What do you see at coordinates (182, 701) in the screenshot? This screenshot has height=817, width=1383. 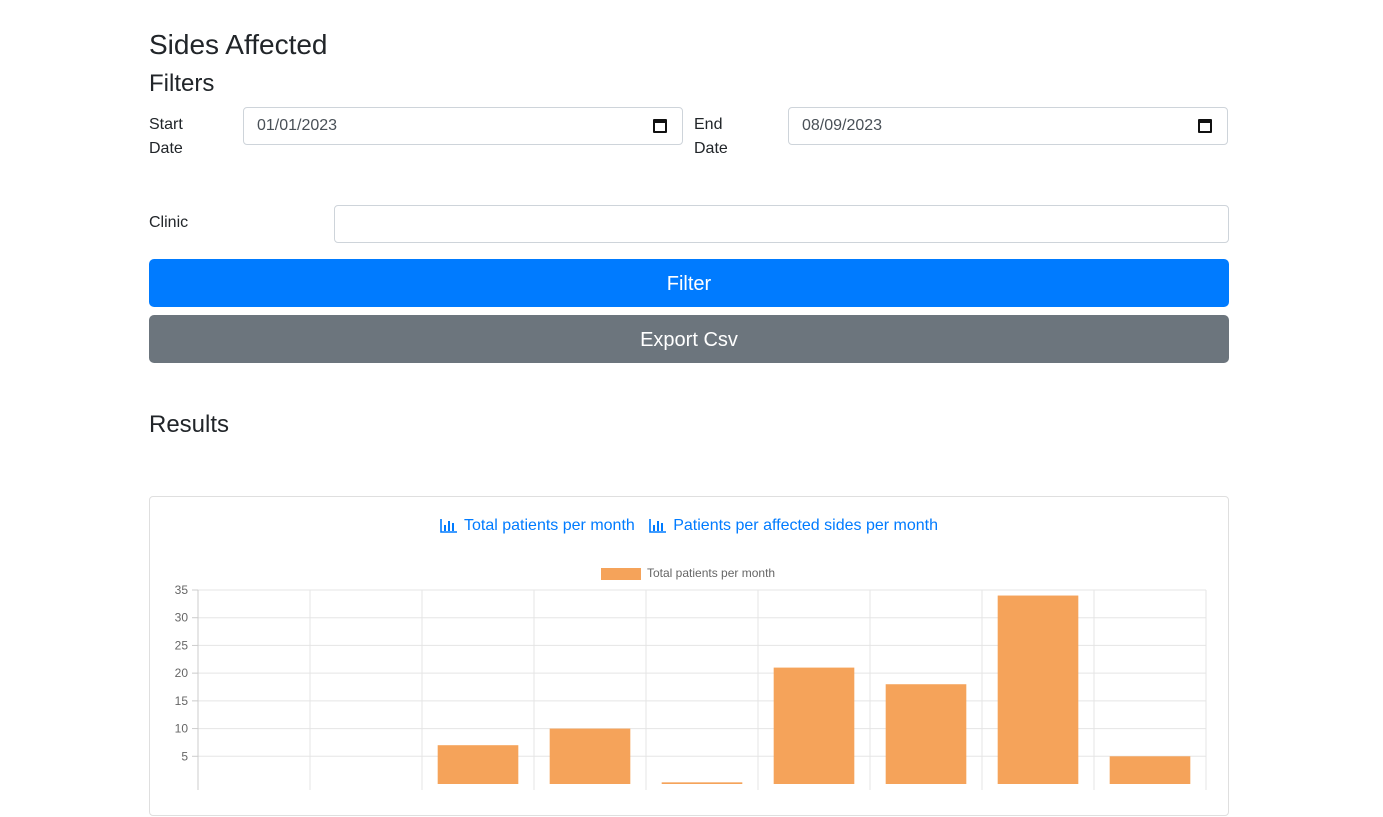 I see `y-tick-label: 15` at bounding box center [182, 701].